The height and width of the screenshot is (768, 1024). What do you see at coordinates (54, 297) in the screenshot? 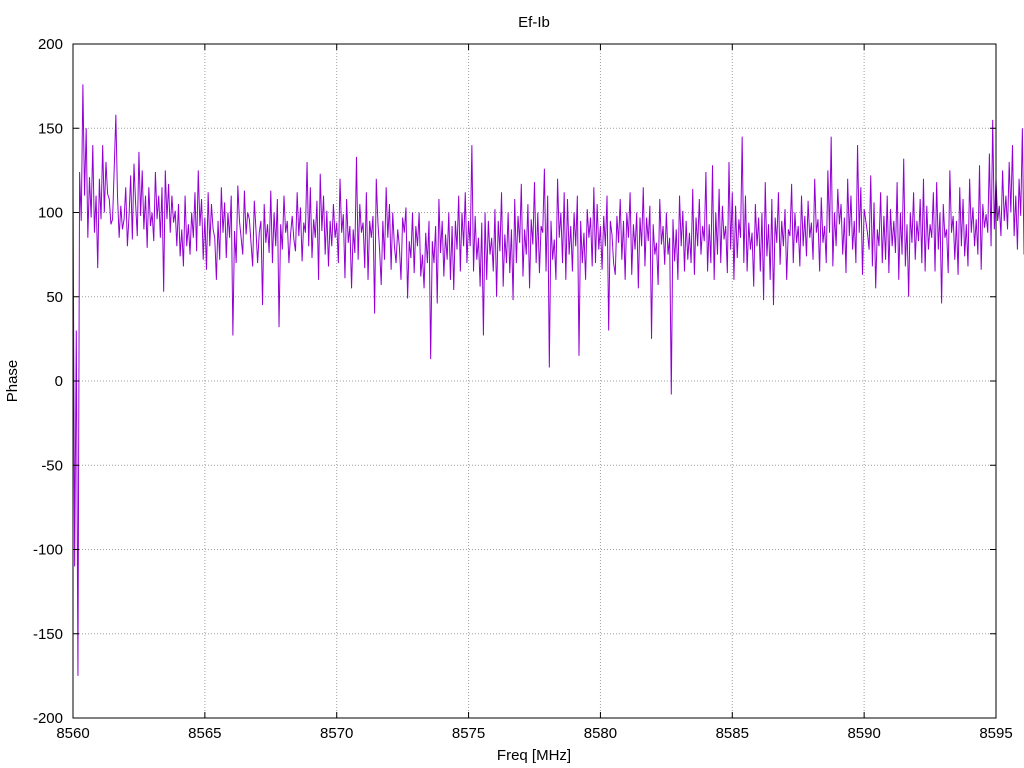
I see `y-tick-label: 50` at bounding box center [54, 297].